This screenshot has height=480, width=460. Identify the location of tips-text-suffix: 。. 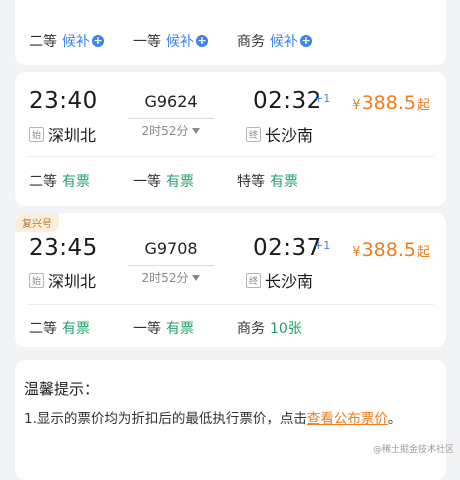
(394, 419).